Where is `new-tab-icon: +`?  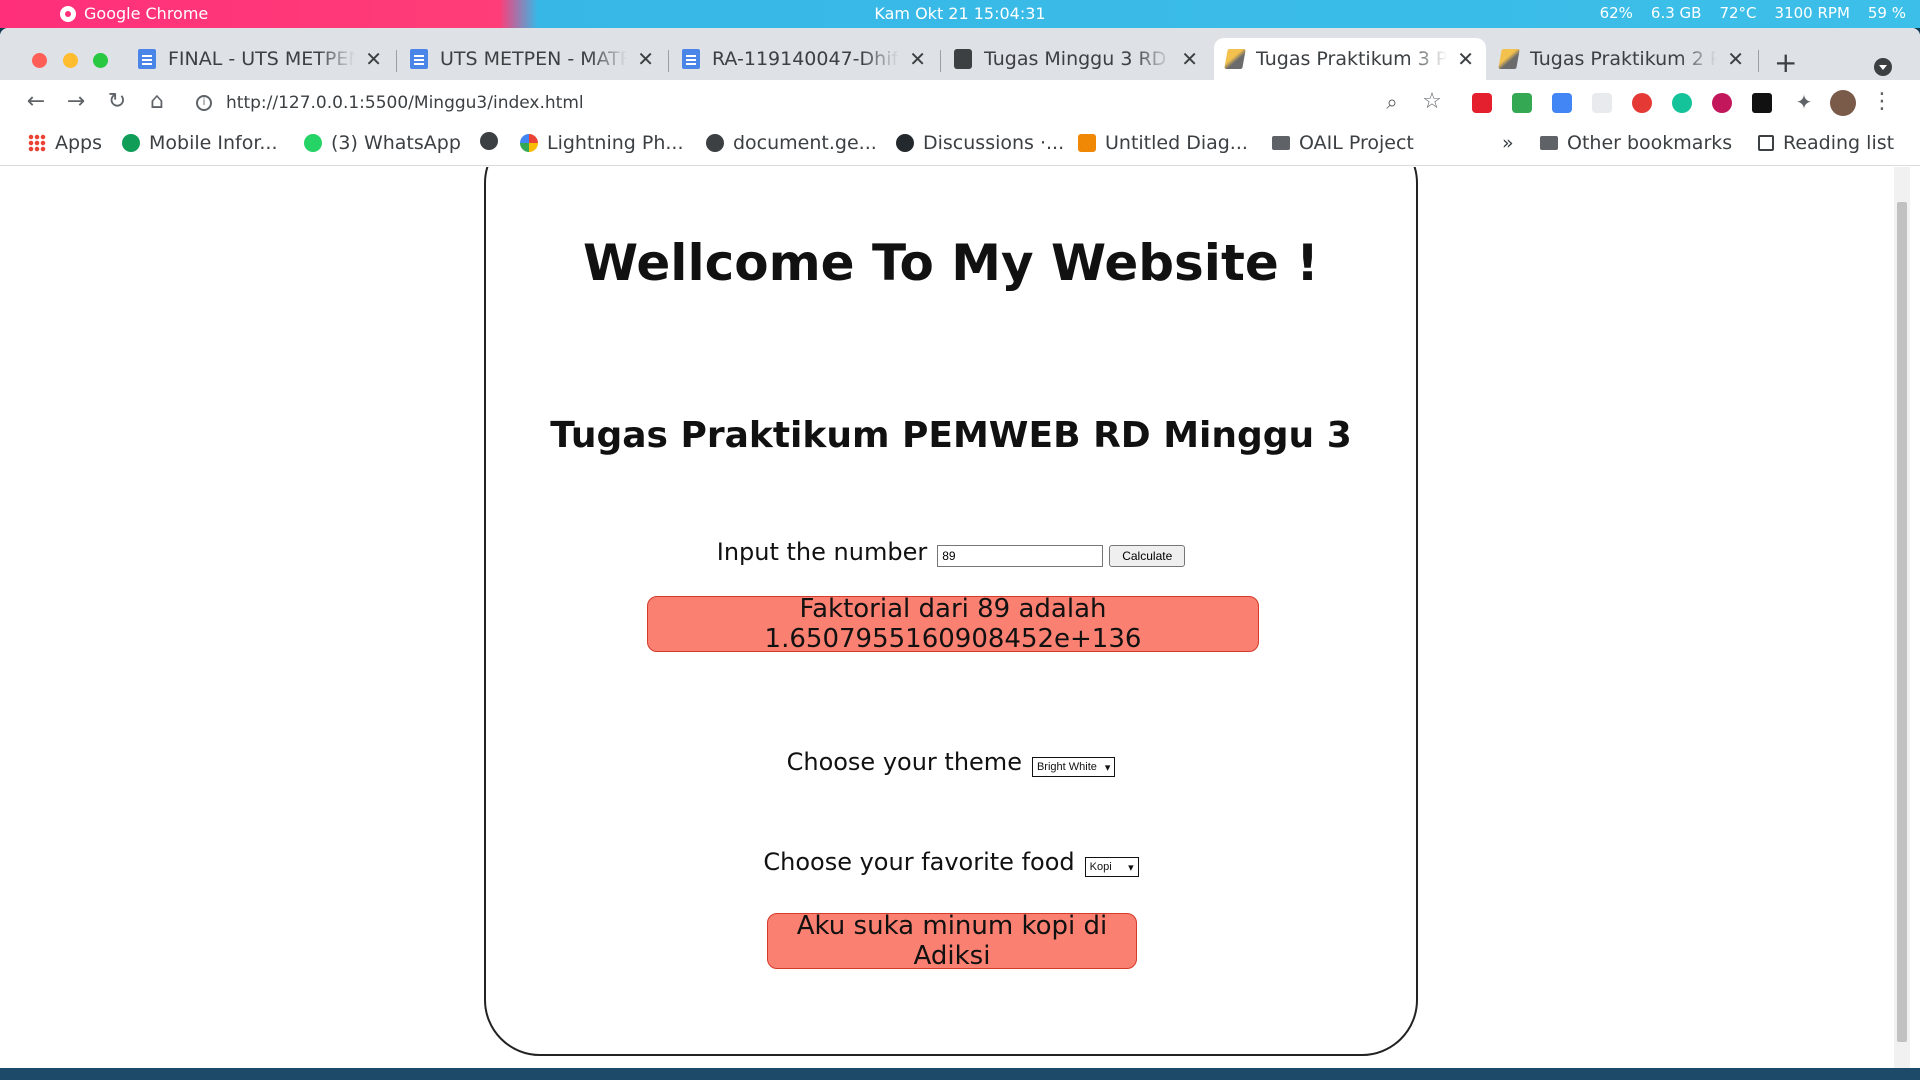
new-tab-icon: + is located at coordinates (1785, 62).